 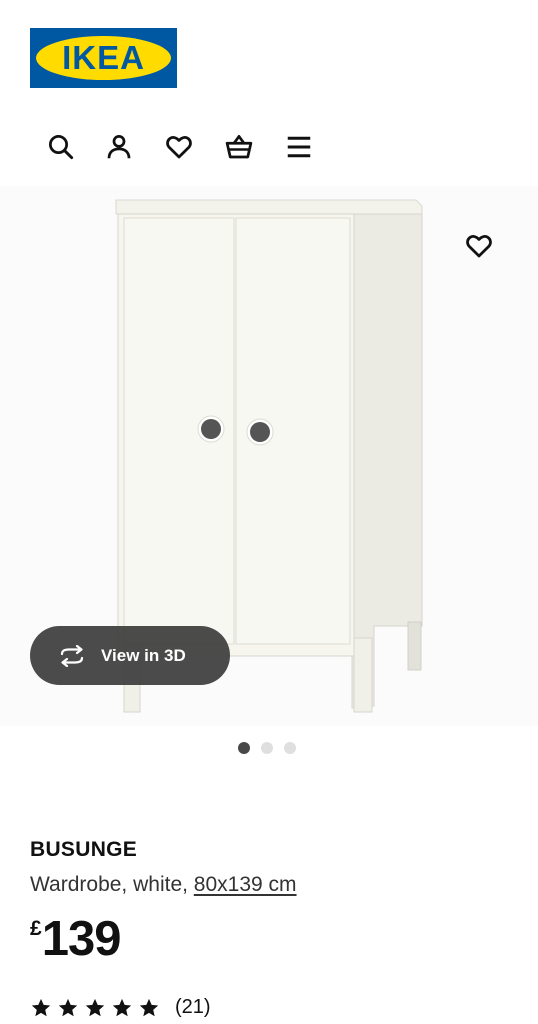 I want to click on rotate-3d-icon, so click(x=72, y=655).